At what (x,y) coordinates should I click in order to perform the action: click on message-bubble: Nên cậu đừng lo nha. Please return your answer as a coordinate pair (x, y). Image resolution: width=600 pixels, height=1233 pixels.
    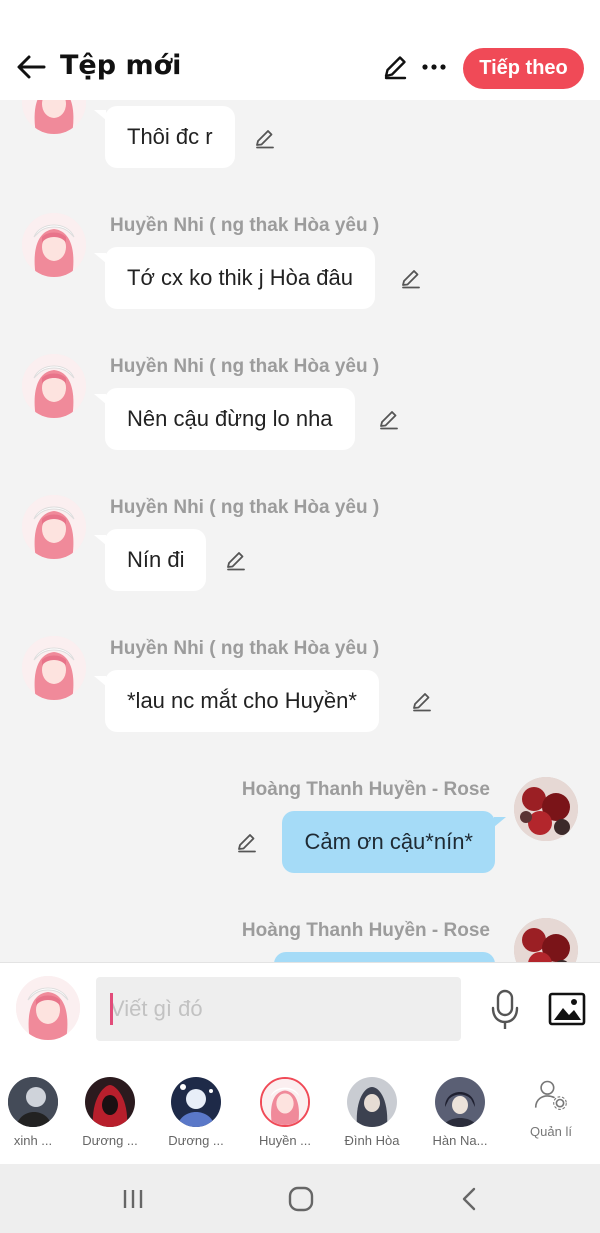
    Looking at the image, I should click on (230, 419).